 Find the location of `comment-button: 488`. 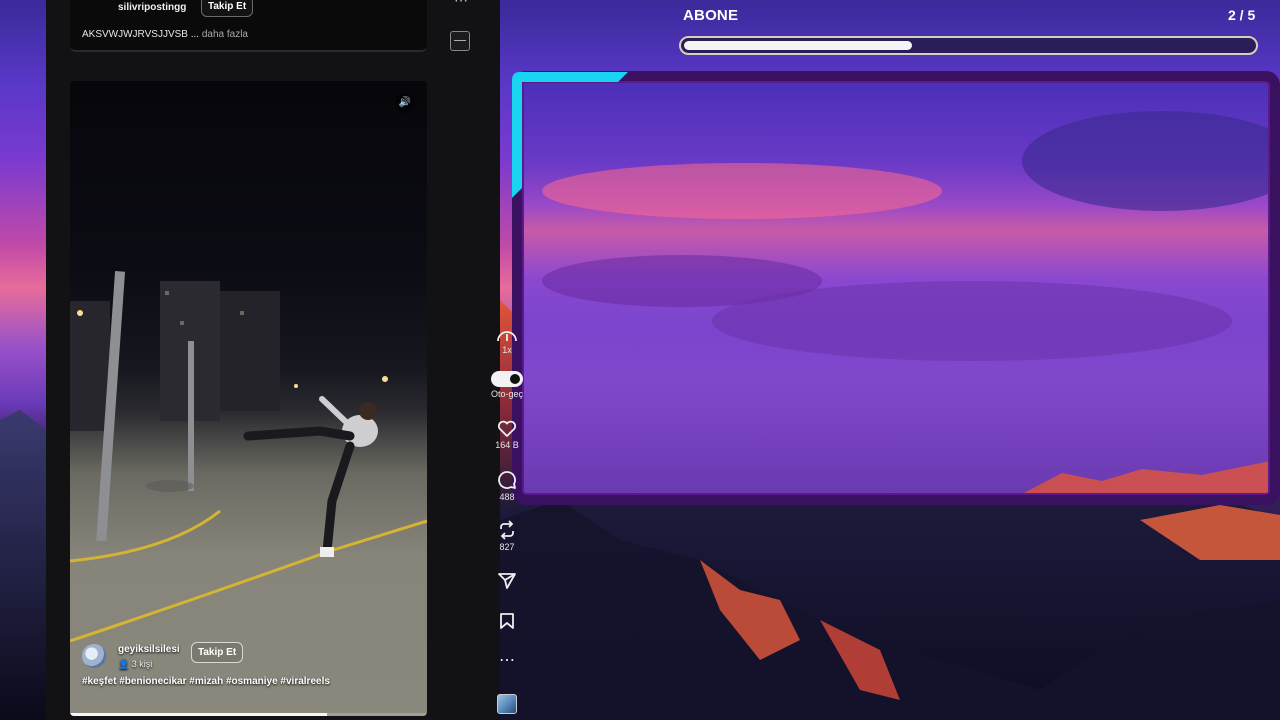

comment-button: 488 is located at coordinates (507, 486).